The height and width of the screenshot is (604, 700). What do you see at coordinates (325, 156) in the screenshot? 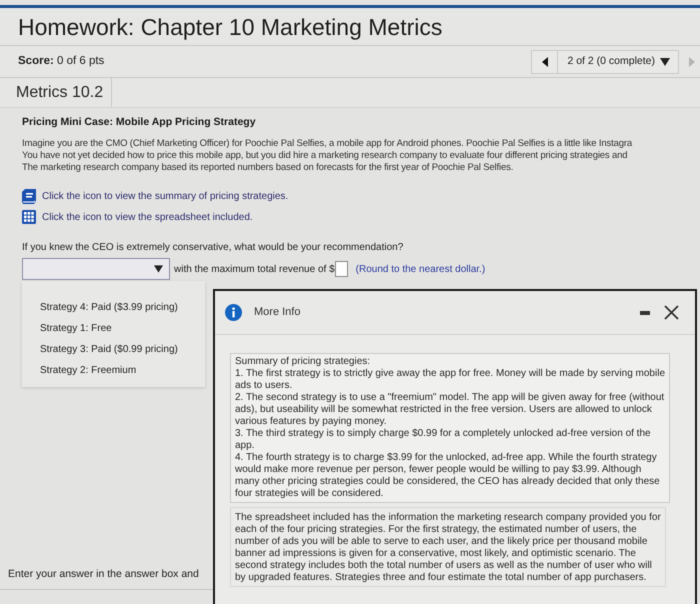
I see `intro-text-line: You have not yet decided how to price this mobile app, but you did hire a marketing research company to evaluate four different pricing strategies and` at bounding box center [325, 156].